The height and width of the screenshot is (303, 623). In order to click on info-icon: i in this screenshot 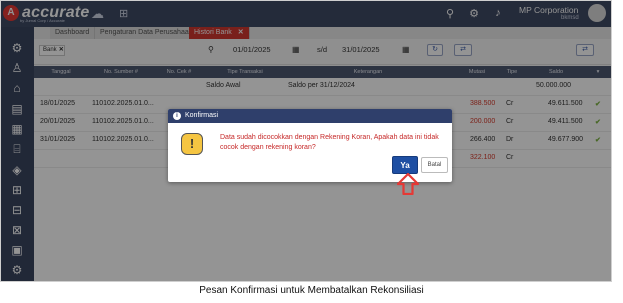, I will do `click(177, 116)`.